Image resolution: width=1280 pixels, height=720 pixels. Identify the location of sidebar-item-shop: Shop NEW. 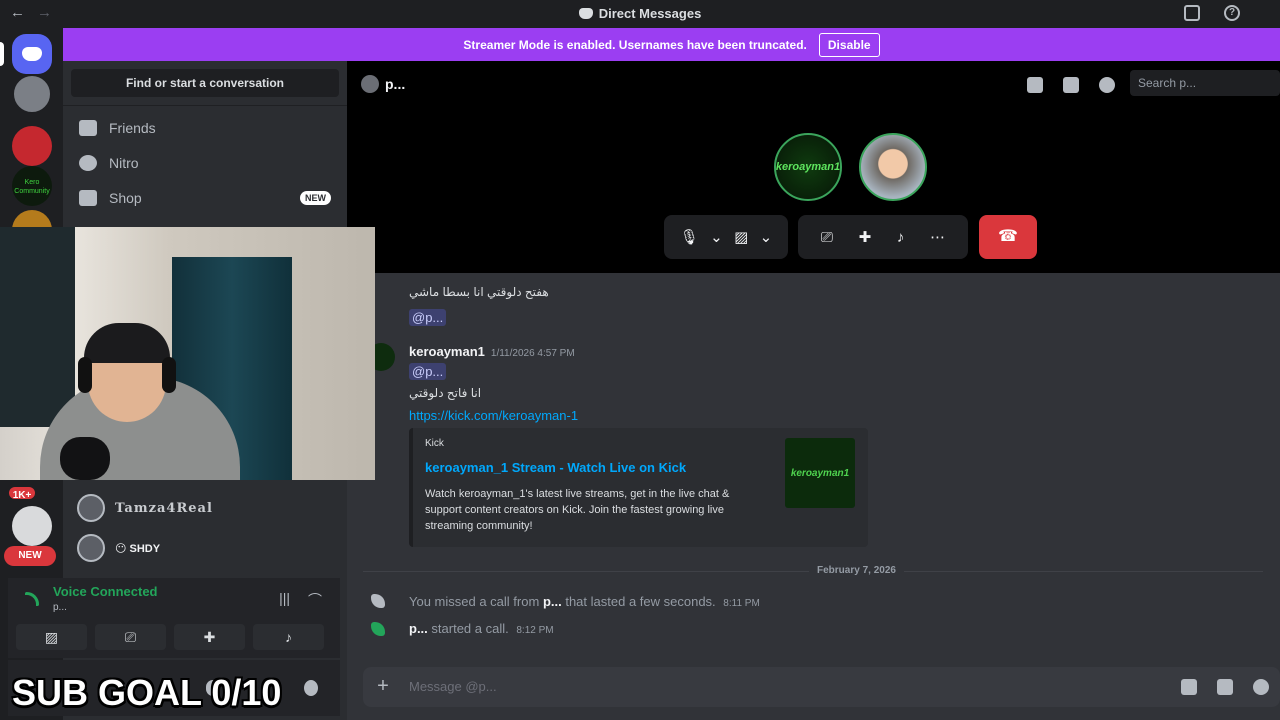
(205, 198).